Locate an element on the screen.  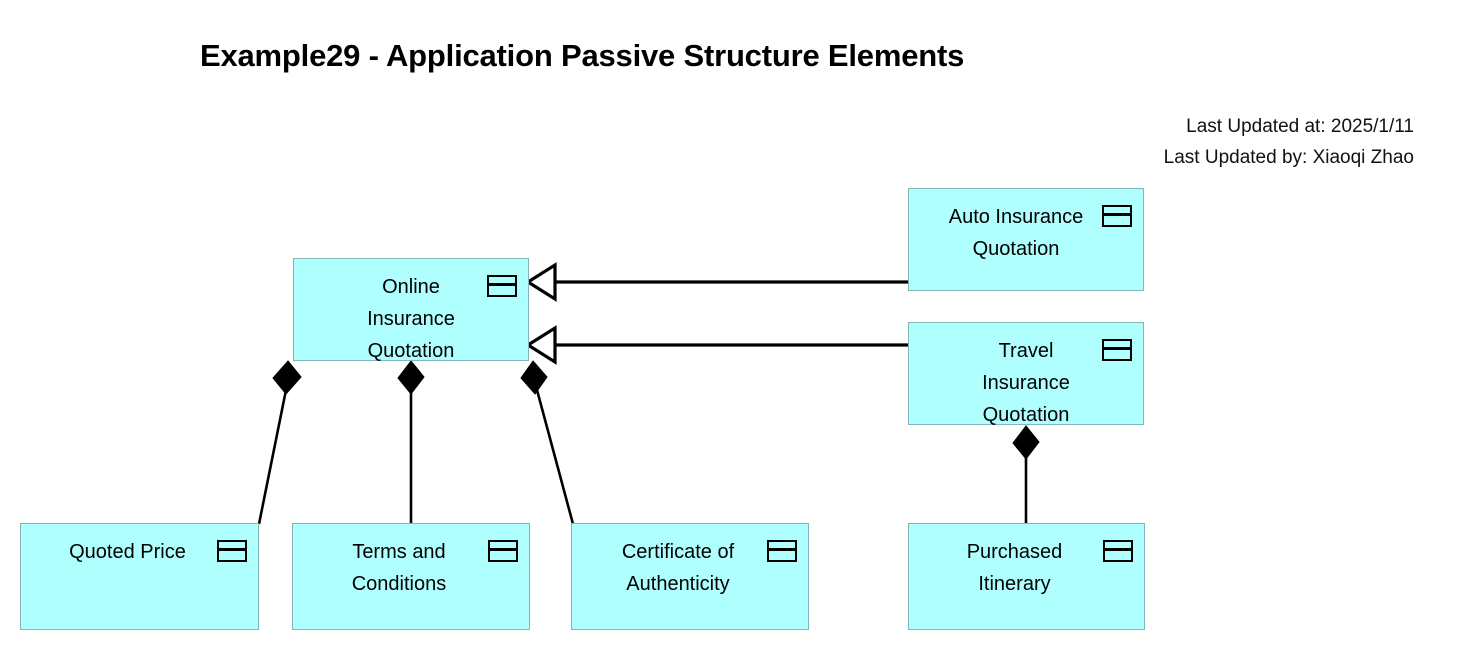
node-purchased-itinerary: Purchased Itinerary is located at coordinates (1026, 576).